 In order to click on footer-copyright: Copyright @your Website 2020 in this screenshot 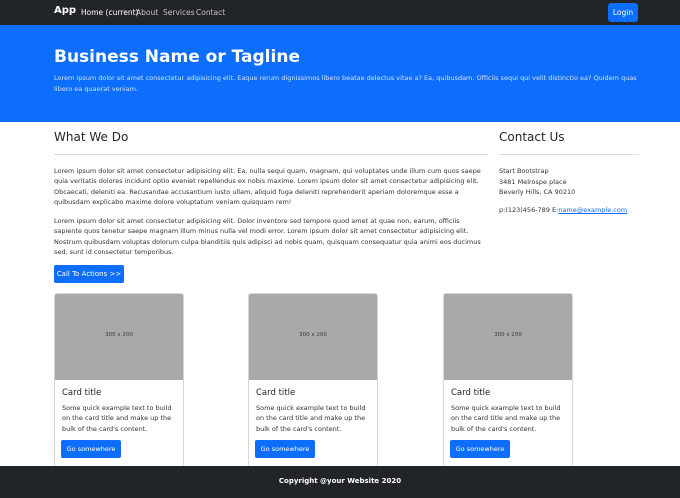, I will do `click(340, 481)`.